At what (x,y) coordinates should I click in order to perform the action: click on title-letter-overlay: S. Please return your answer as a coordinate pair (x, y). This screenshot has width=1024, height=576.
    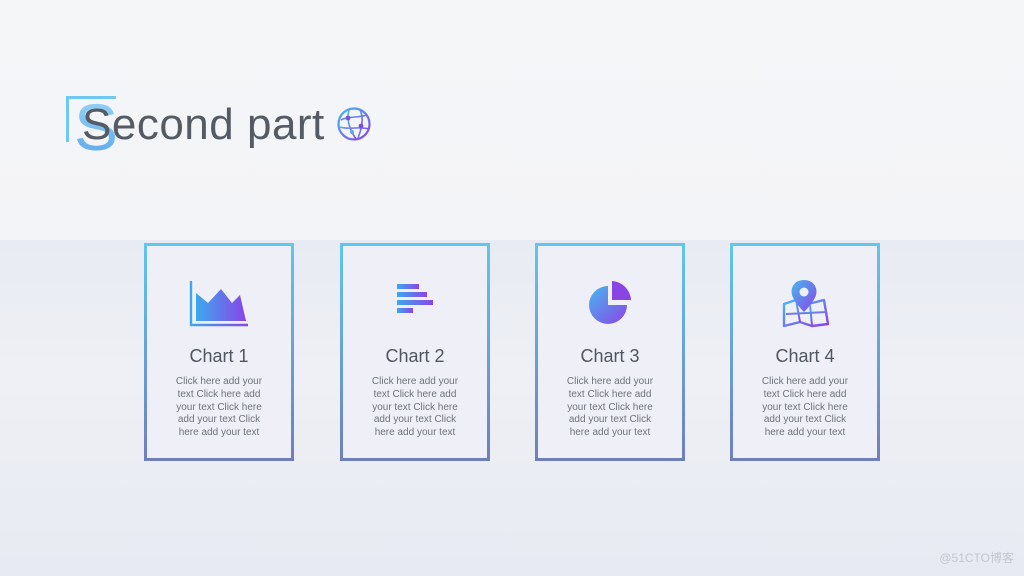
    Looking at the image, I should click on (97, 124).